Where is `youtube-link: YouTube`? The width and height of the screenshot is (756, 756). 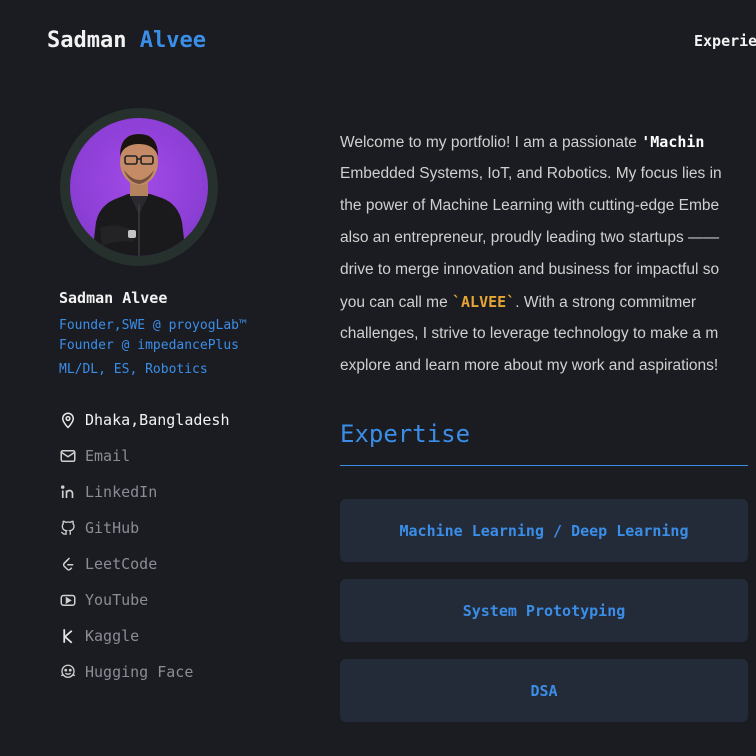
youtube-link: YouTube is located at coordinates (144, 600).